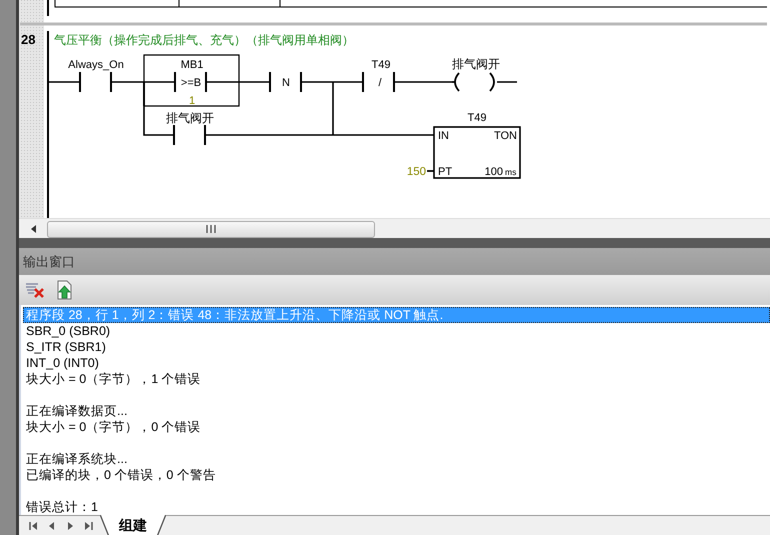 This screenshot has height=535, width=770. I want to click on operator-label: >=B, so click(191, 83).